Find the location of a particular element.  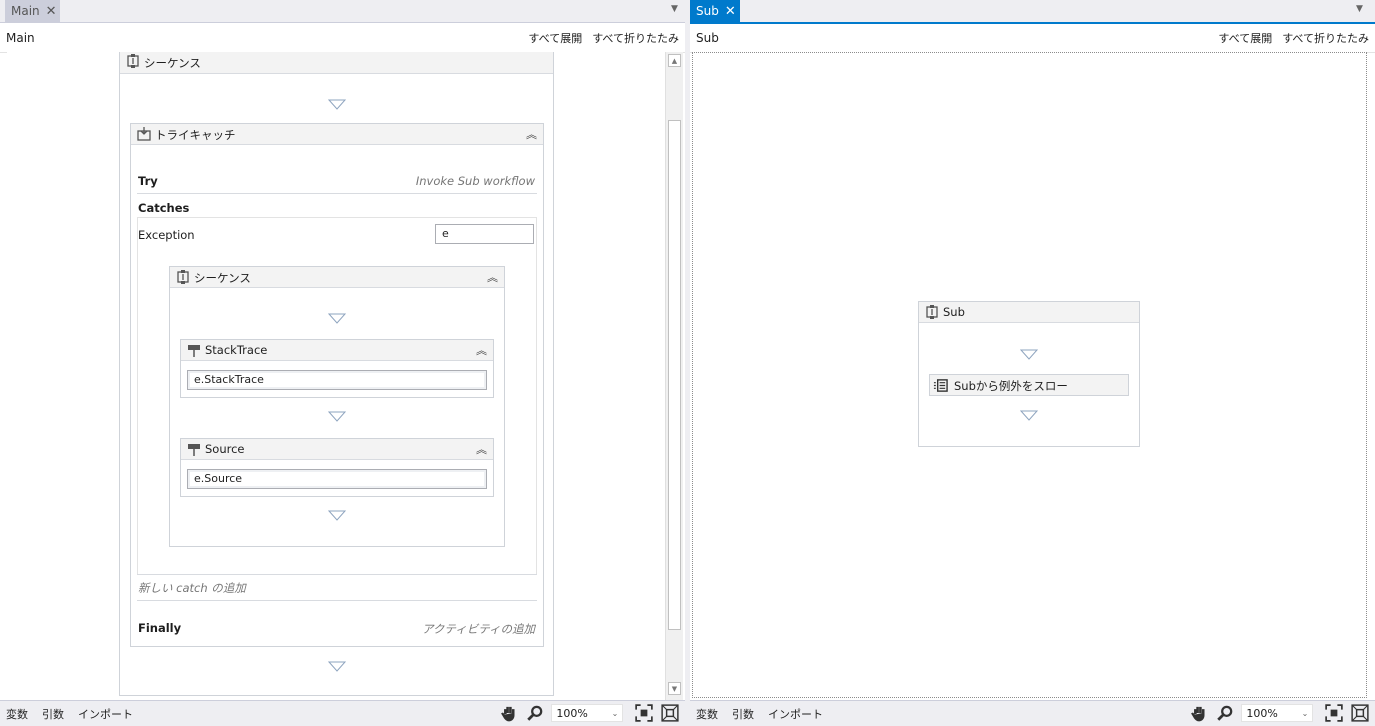

activity-title: Source is located at coordinates (225, 449).